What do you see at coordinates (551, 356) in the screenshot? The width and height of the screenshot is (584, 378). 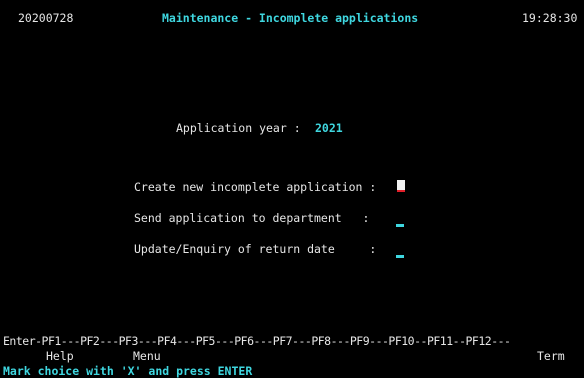 I see `pf12-term-label: Term` at bounding box center [551, 356].